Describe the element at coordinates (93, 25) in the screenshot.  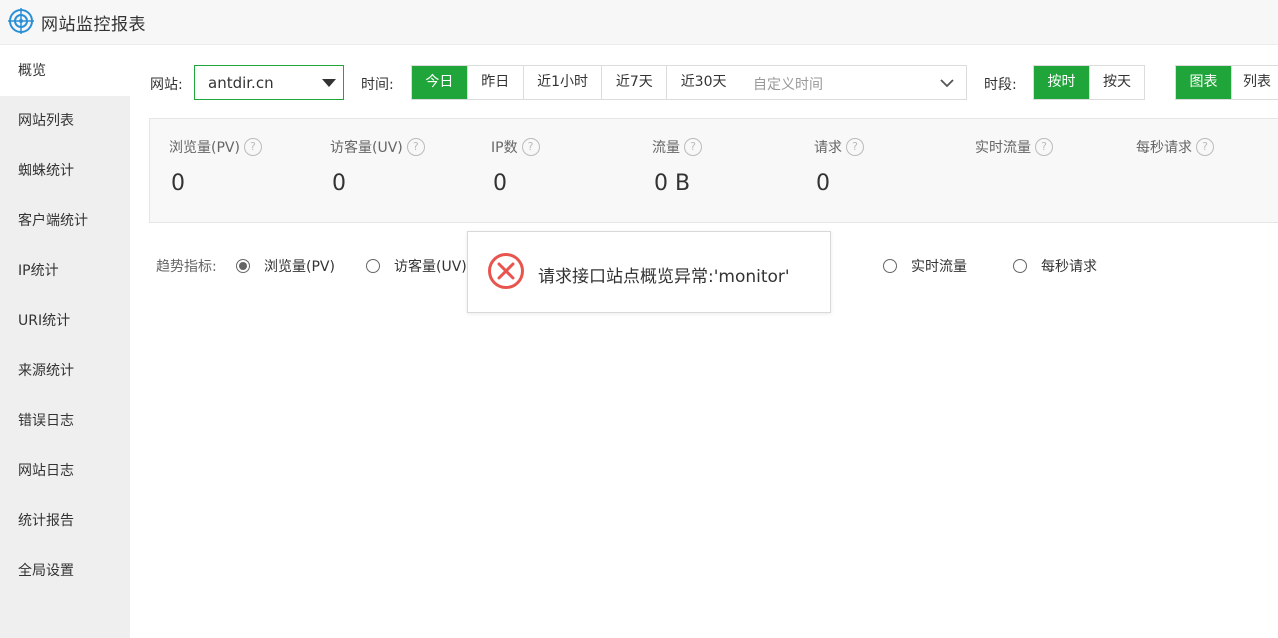
I see `app-title: 网站监控报表` at that location.